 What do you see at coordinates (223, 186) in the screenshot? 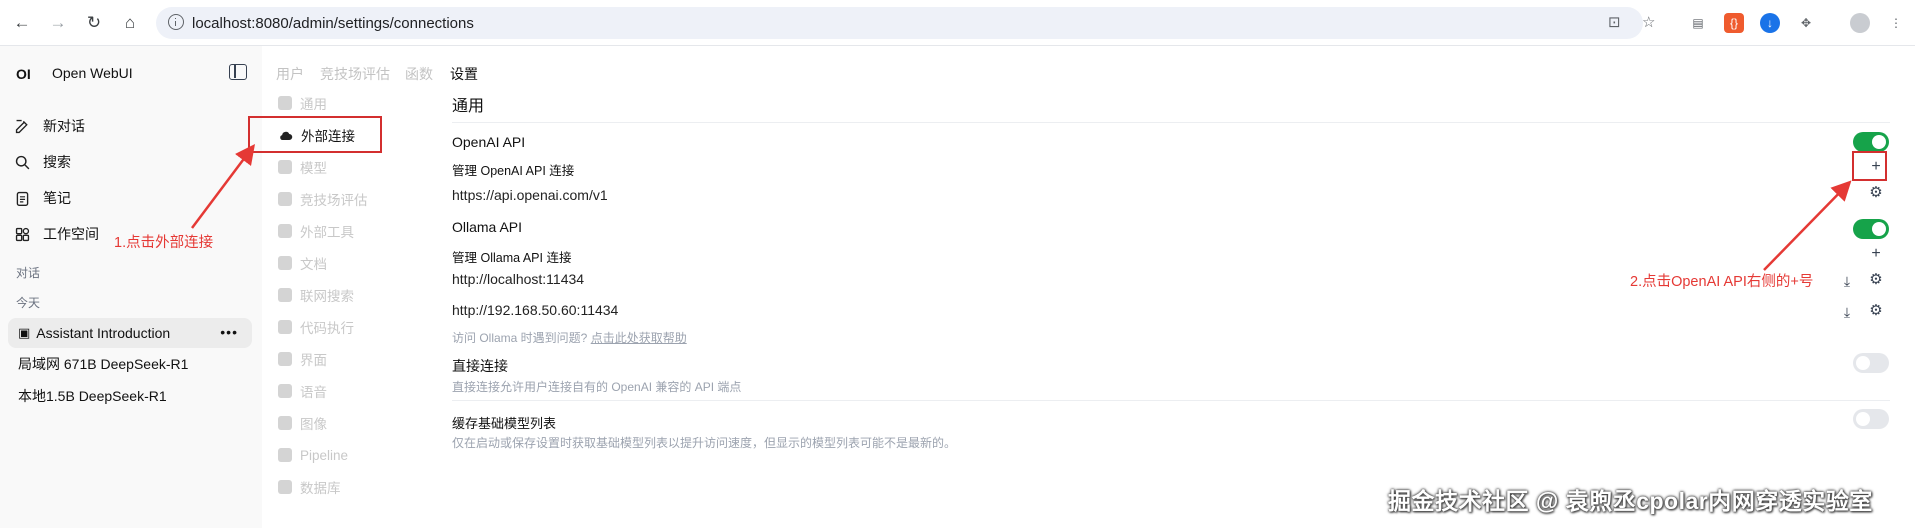
I see `arrow-to-connections` at bounding box center [223, 186].